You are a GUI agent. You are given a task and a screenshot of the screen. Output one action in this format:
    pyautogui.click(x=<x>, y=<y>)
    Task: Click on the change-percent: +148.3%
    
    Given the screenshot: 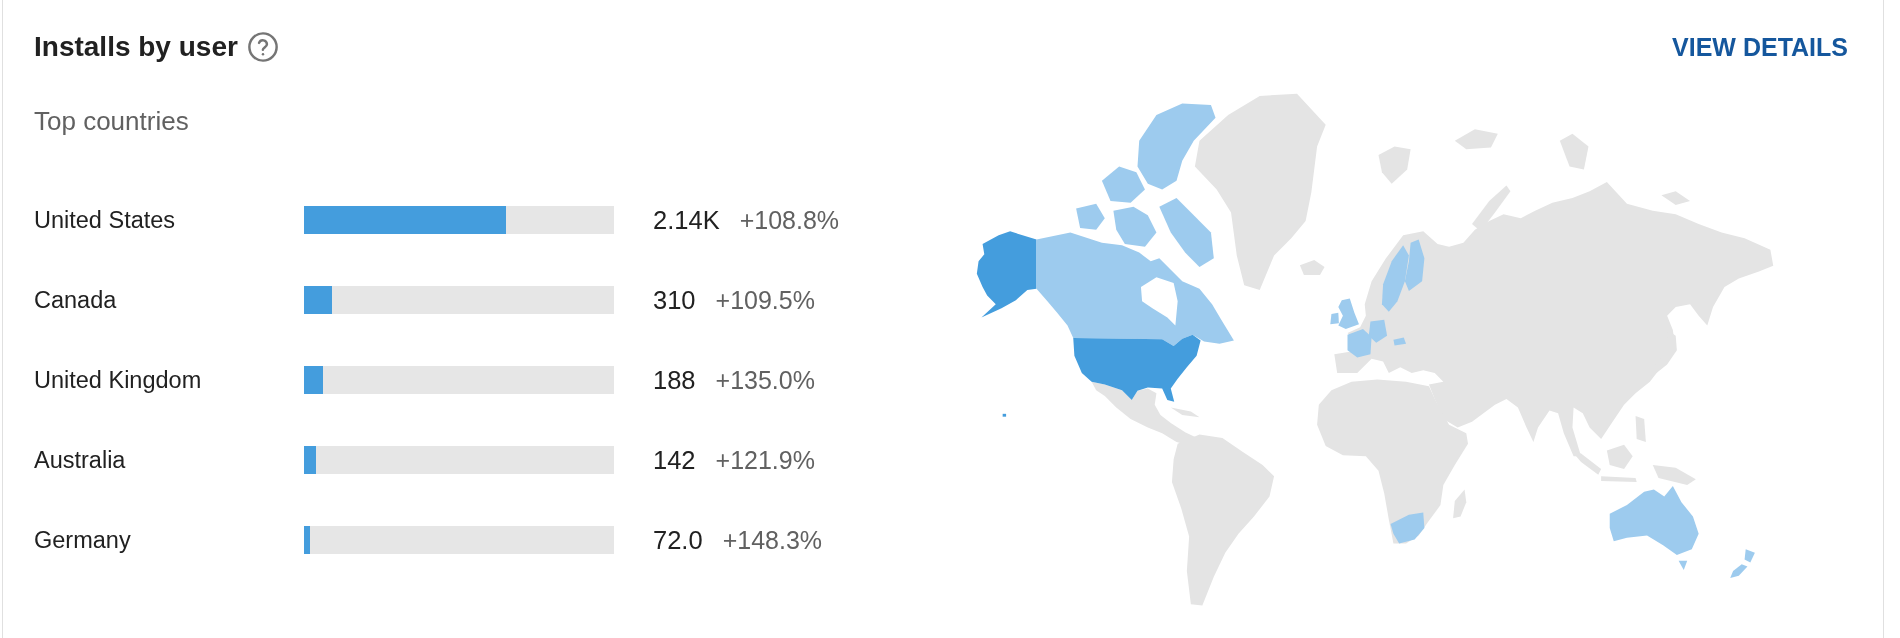 What is the action you would take?
    pyautogui.click(x=772, y=540)
    